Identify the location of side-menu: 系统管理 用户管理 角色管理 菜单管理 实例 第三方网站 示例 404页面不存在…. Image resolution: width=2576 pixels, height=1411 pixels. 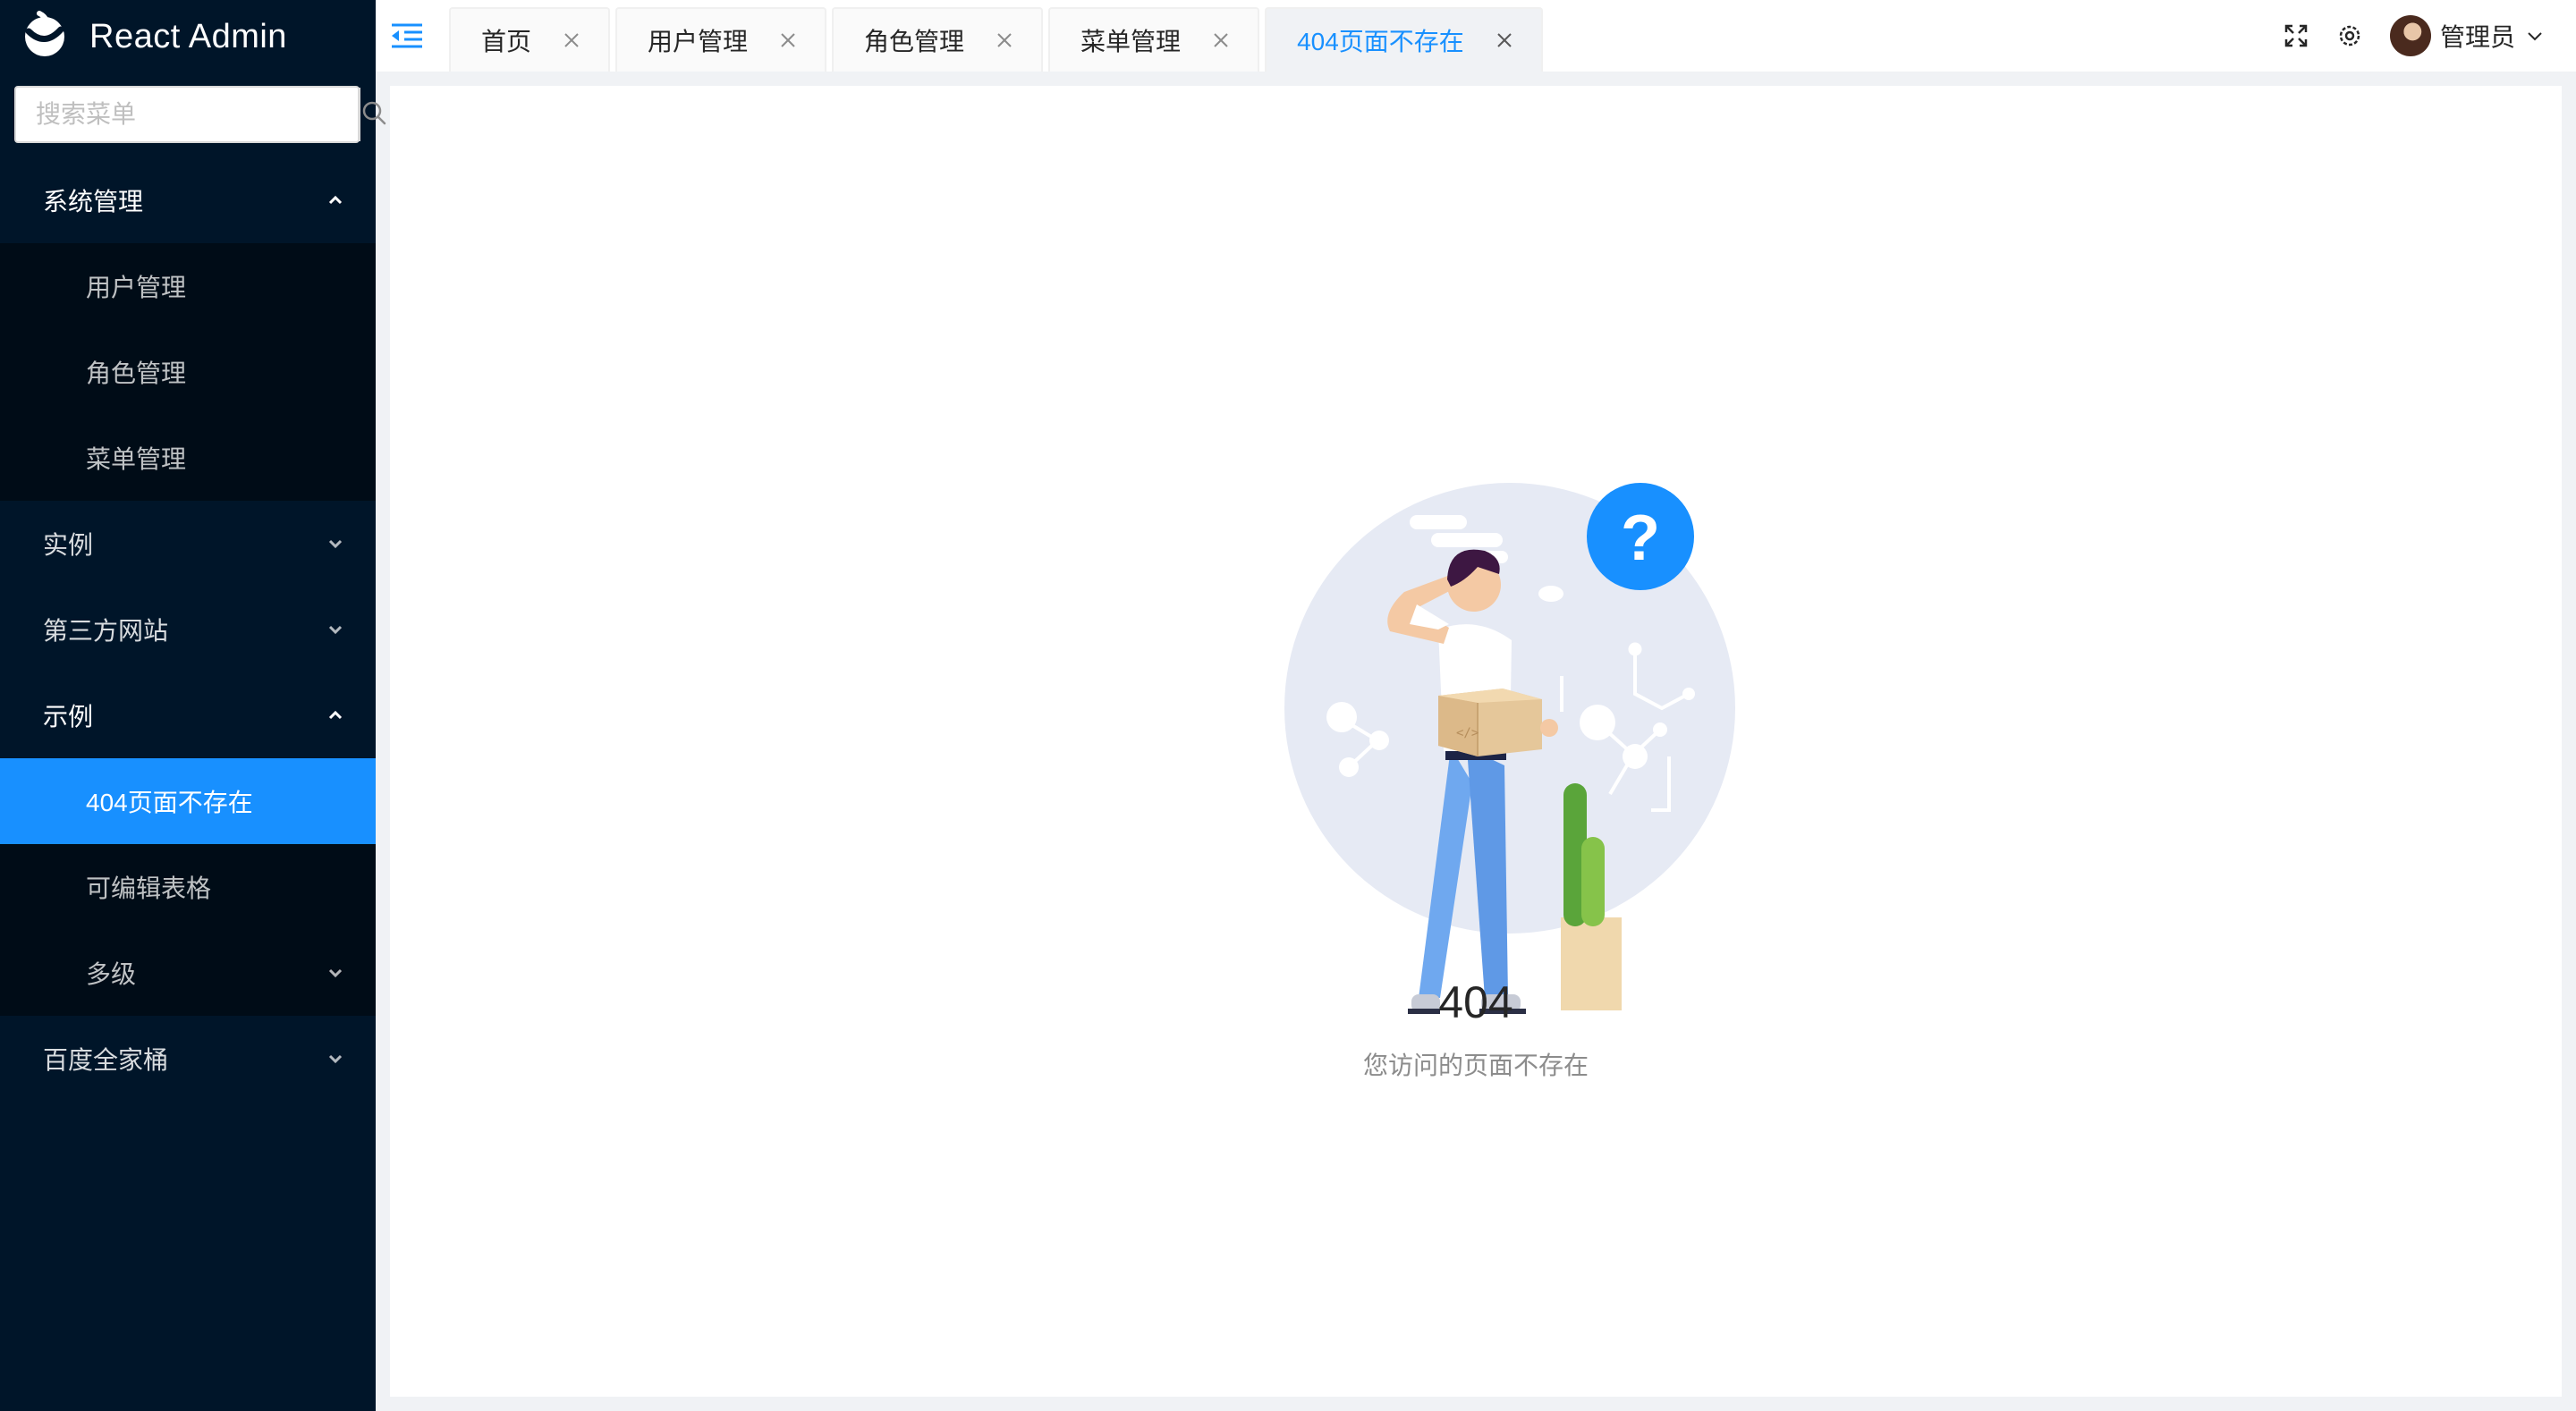
(188, 629).